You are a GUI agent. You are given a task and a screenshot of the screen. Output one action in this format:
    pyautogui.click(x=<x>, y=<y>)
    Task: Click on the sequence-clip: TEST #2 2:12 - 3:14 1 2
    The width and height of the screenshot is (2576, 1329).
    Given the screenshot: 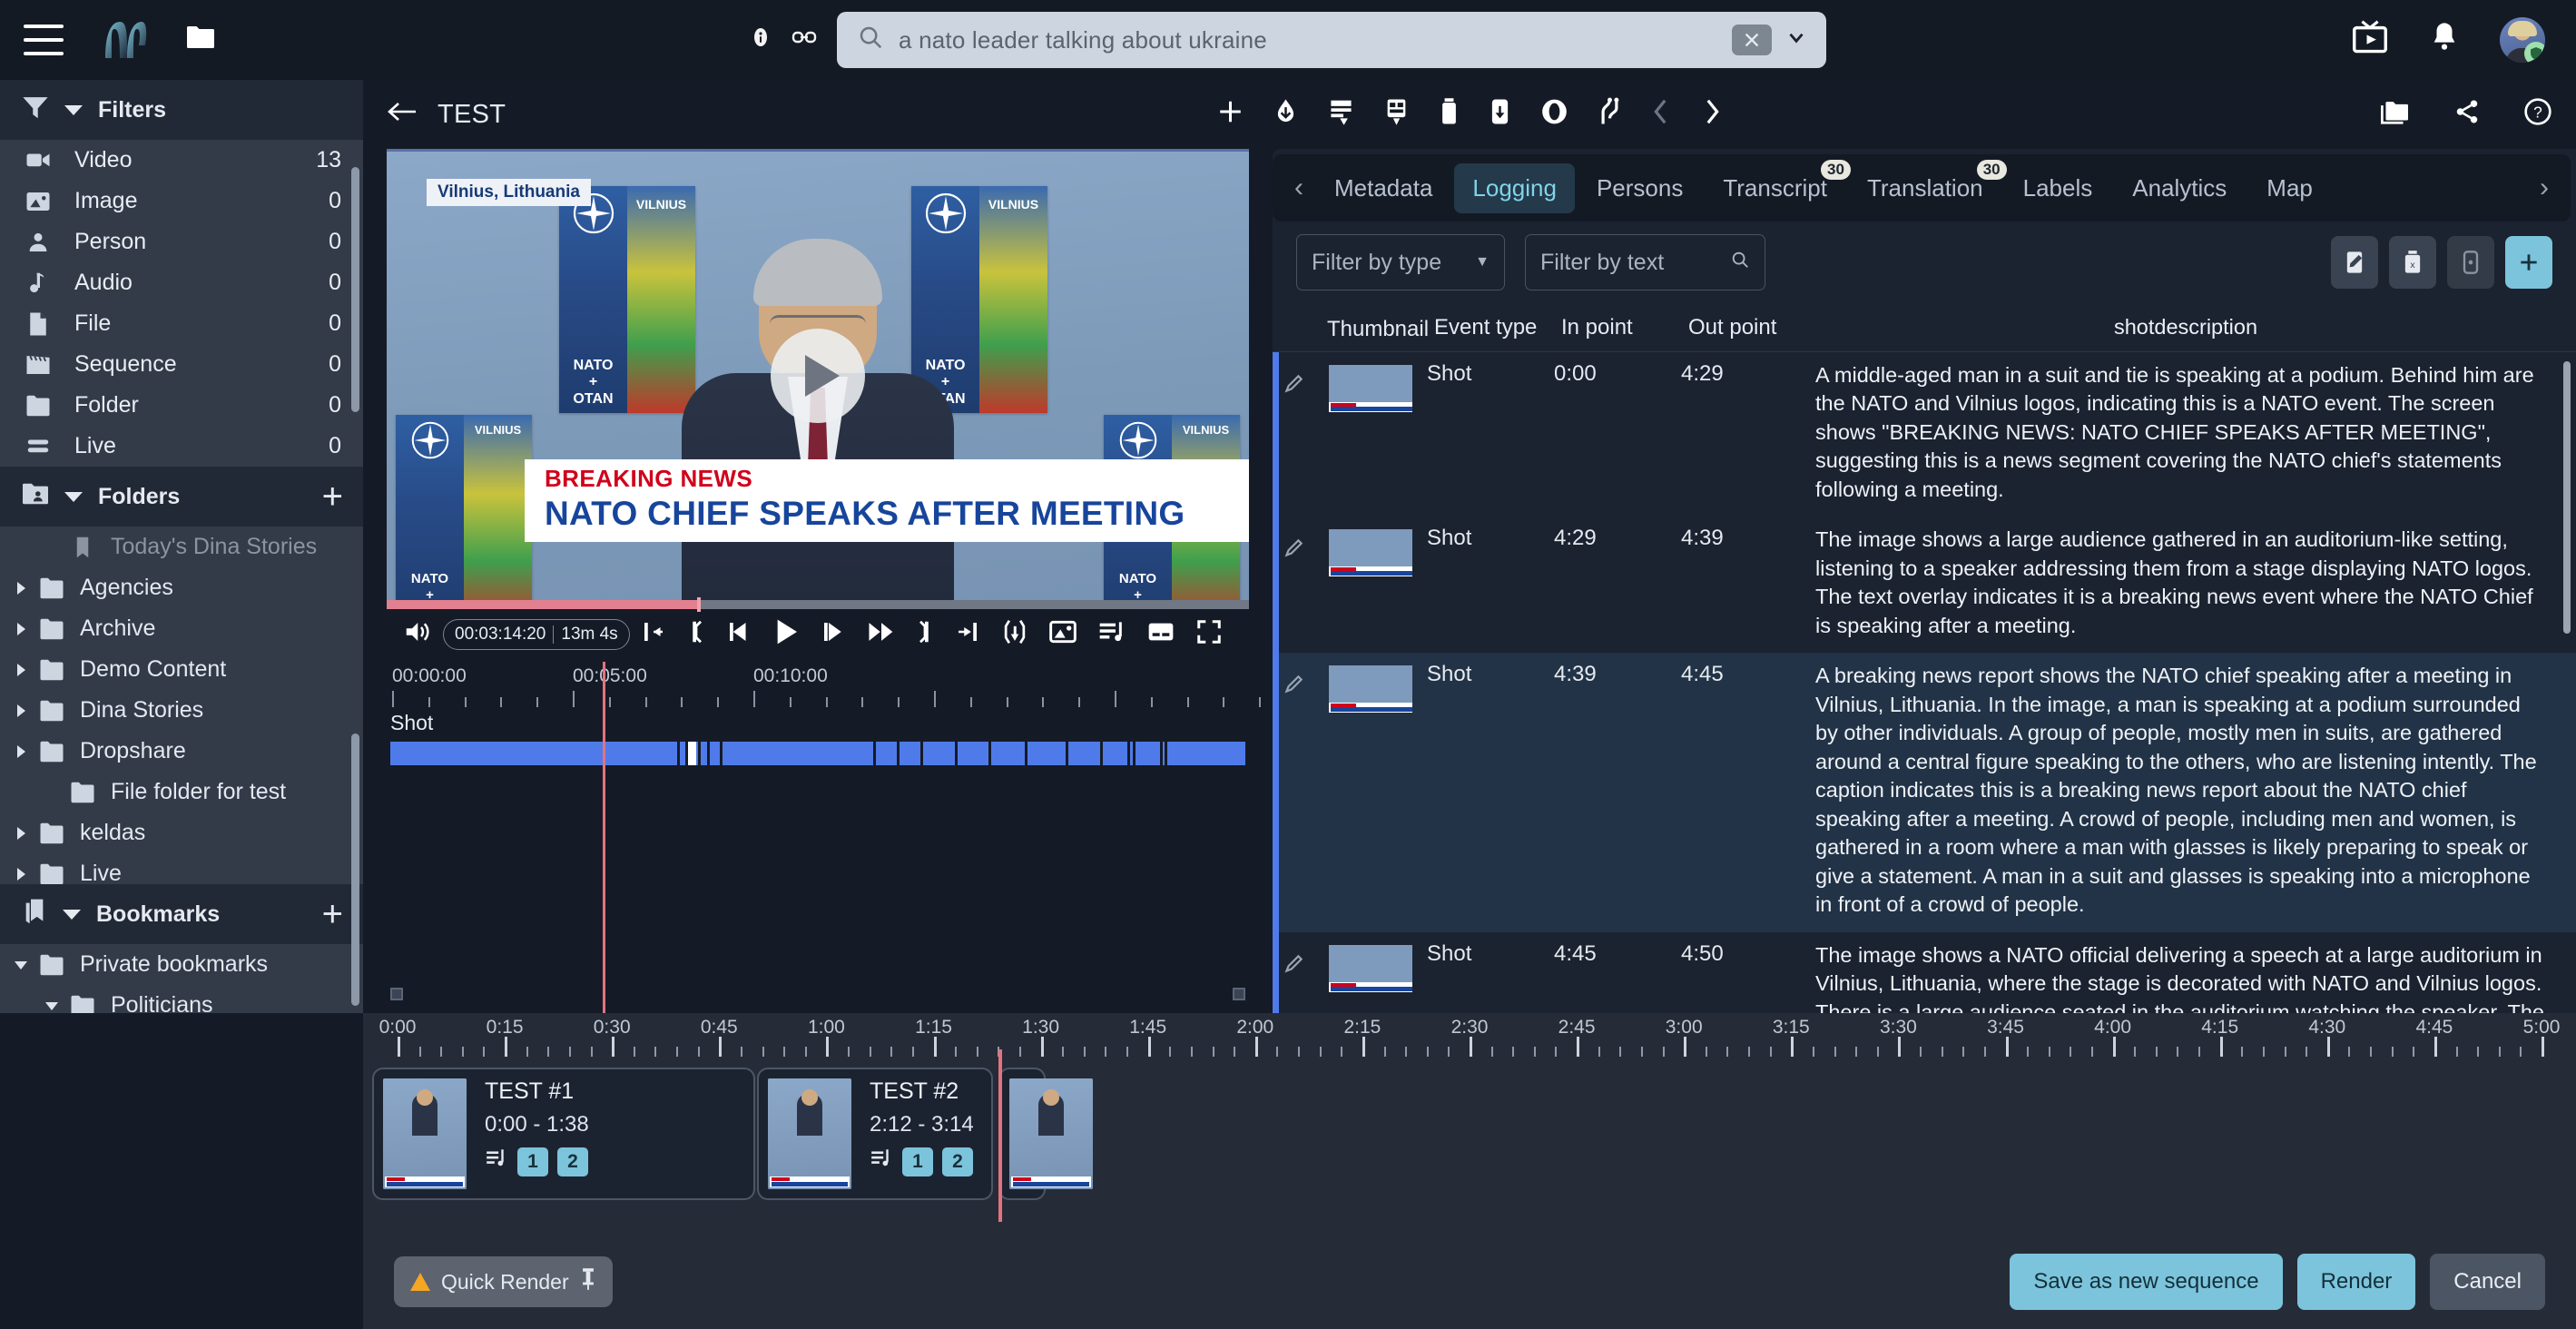 What is the action you would take?
    pyautogui.click(x=875, y=1134)
    